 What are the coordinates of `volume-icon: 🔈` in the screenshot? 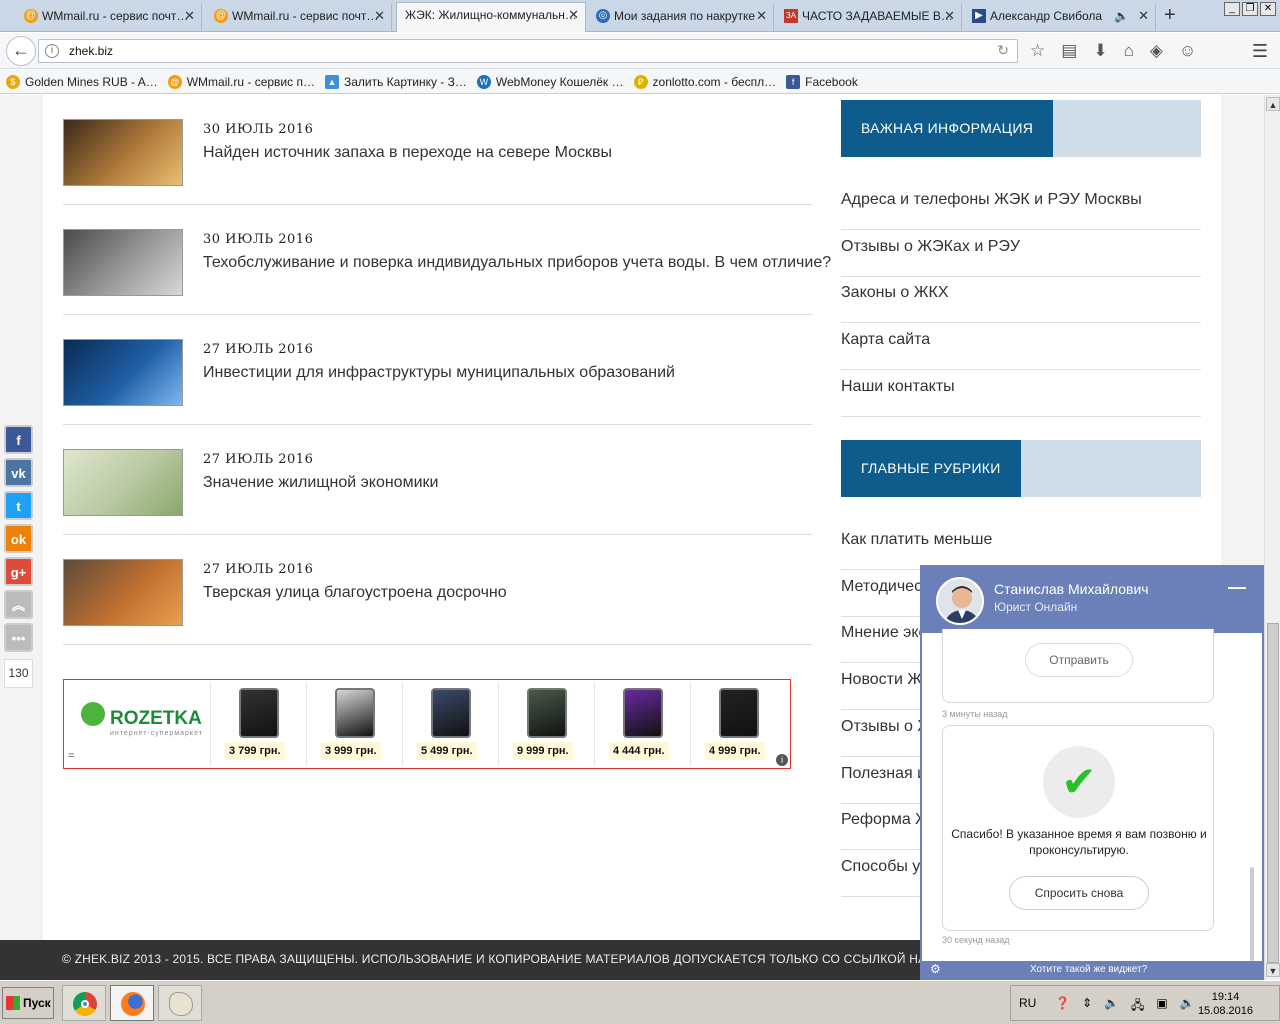 It's located at (1111, 1006).